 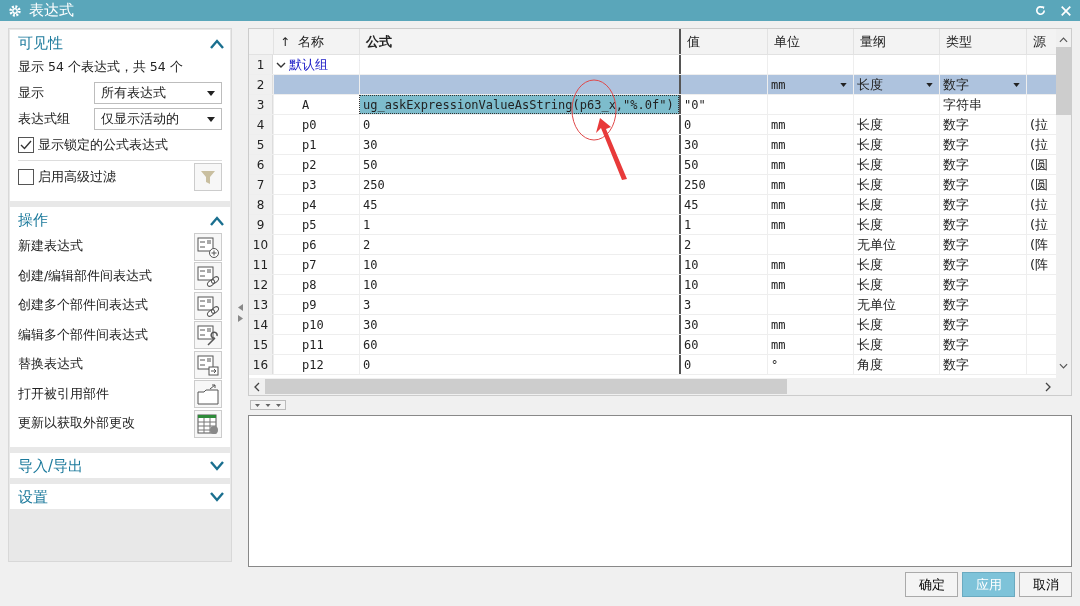 What do you see at coordinates (519, 324) in the screenshot?
I see `formula-cell: 30` at bounding box center [519, 324].